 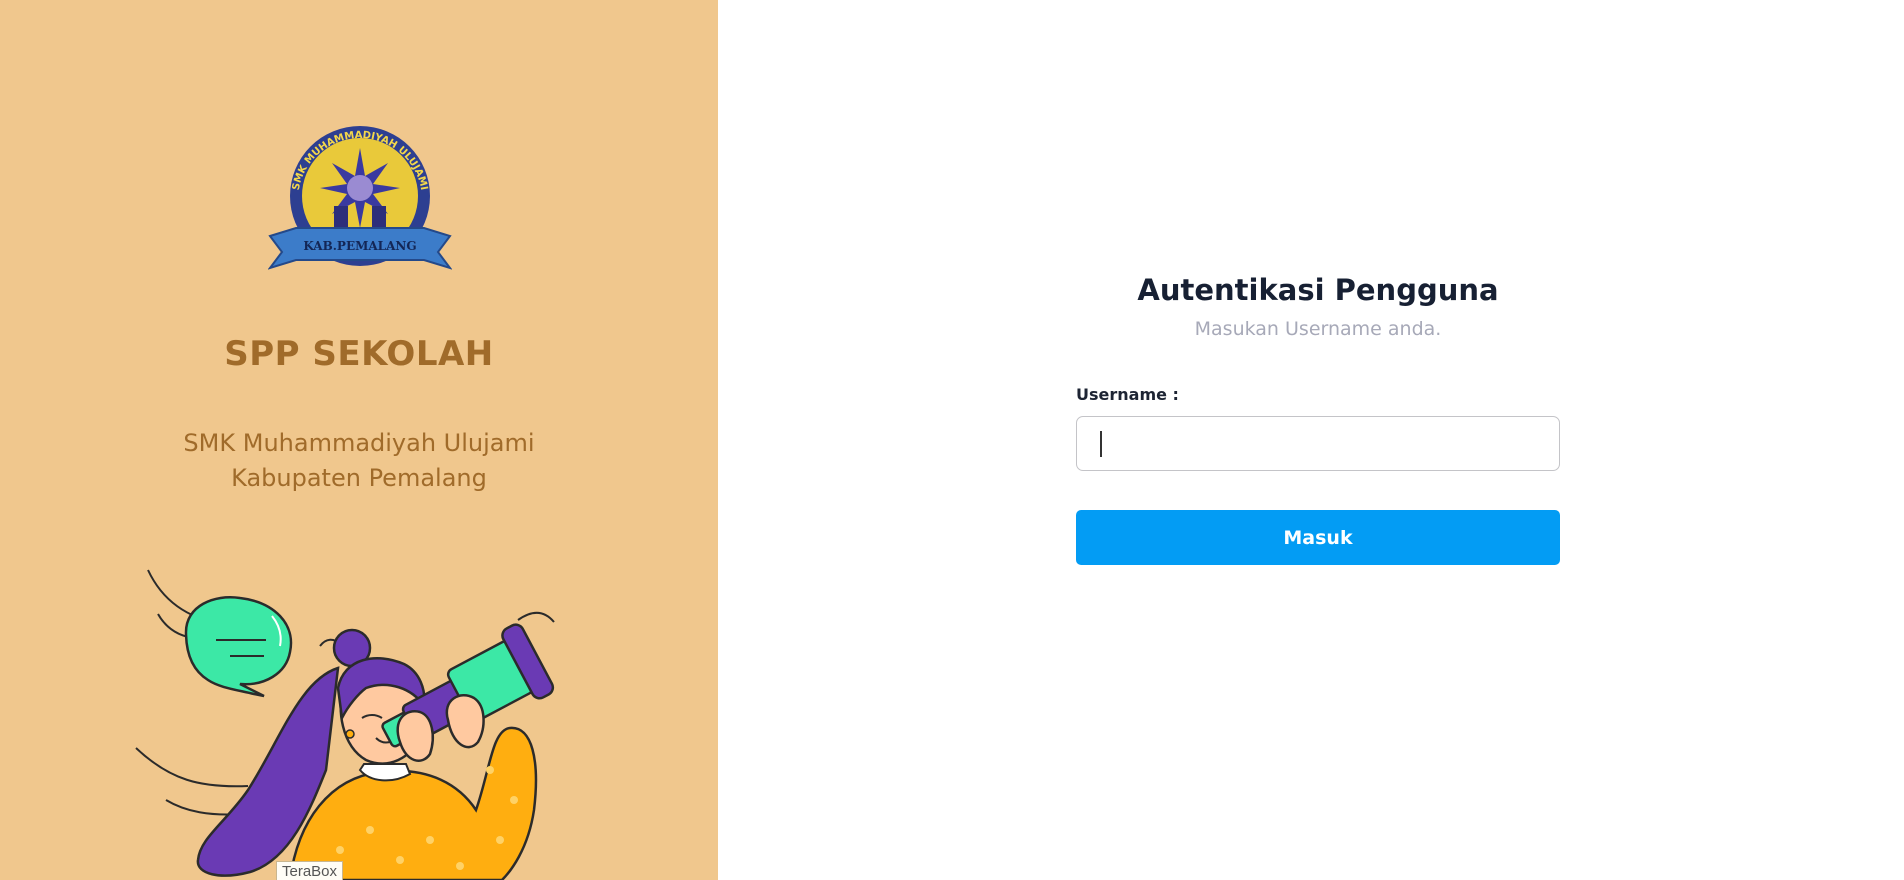 What do you see at coordinates (1127, 394) in the screenshot?
I see `username-label: Username :` at bounding box center [1127, 394].